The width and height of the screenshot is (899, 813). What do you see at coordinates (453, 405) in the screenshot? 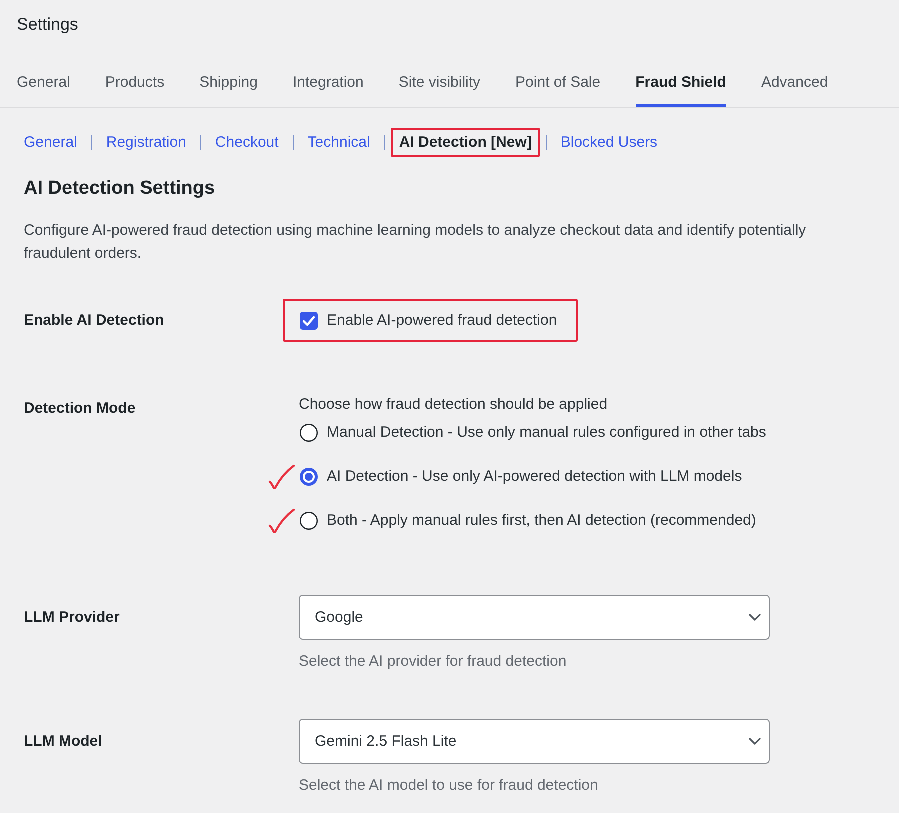
I see `field-description: Choose how fraud detection should be applied` at bounding box center [453, 405].